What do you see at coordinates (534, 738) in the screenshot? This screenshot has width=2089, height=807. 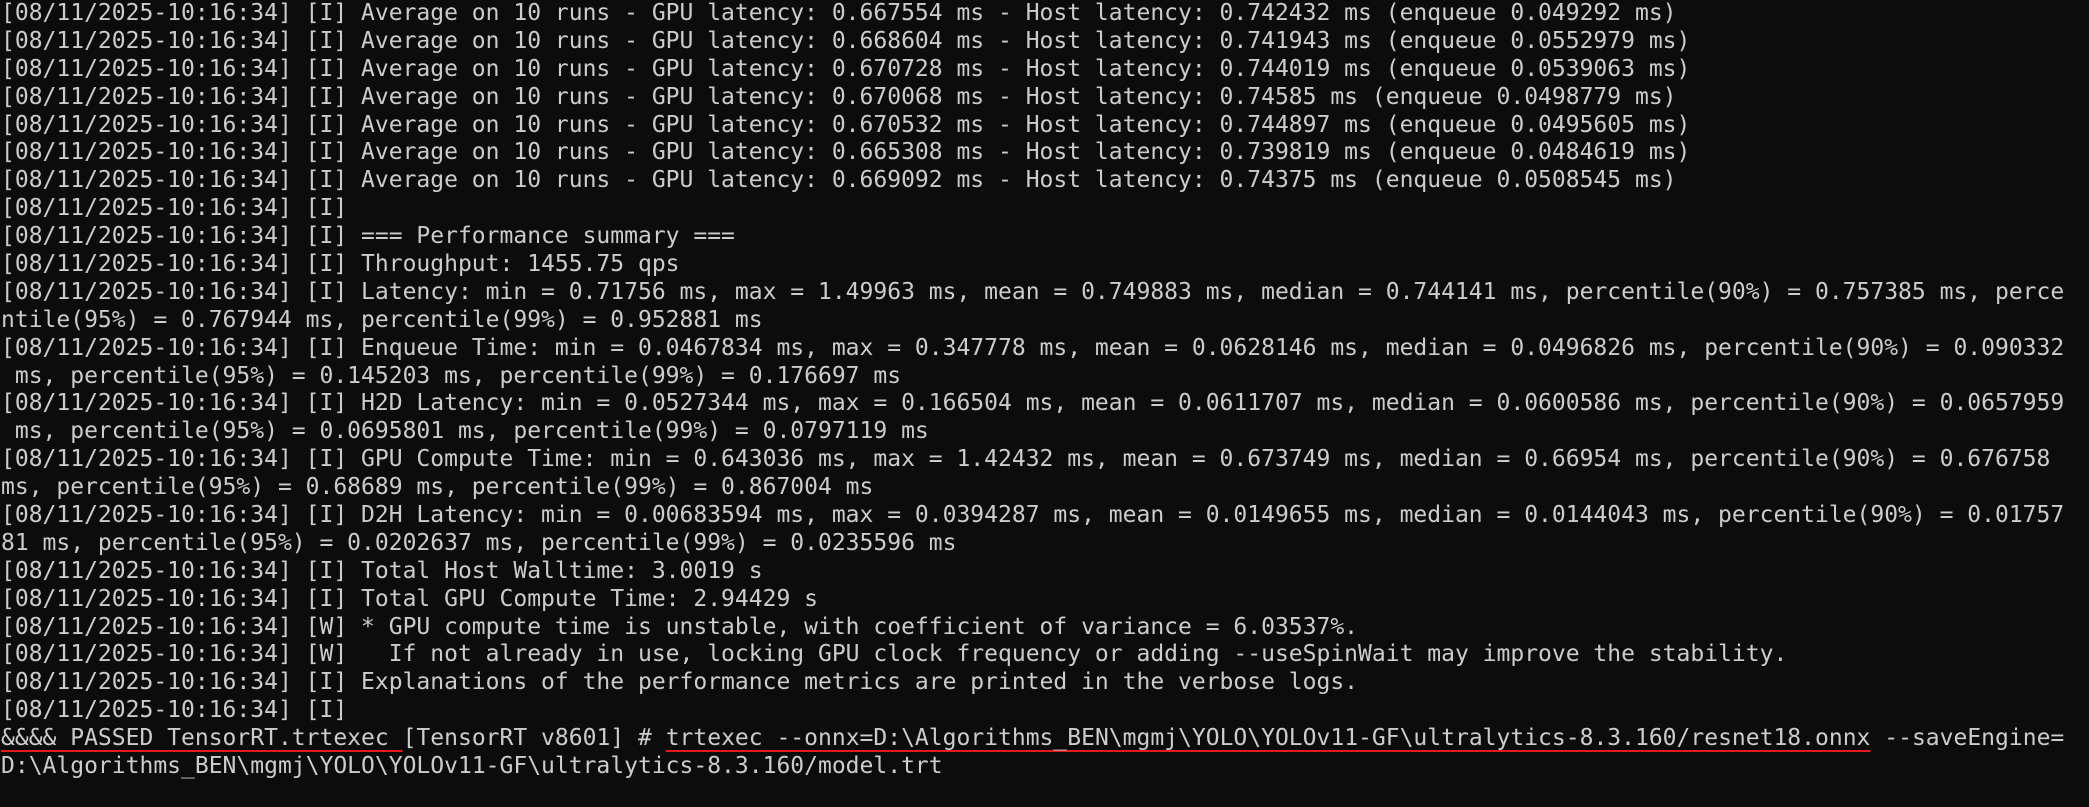 I see `tensorrt-version: [TensorRT v8601] #` at bounding box center [534, 738].